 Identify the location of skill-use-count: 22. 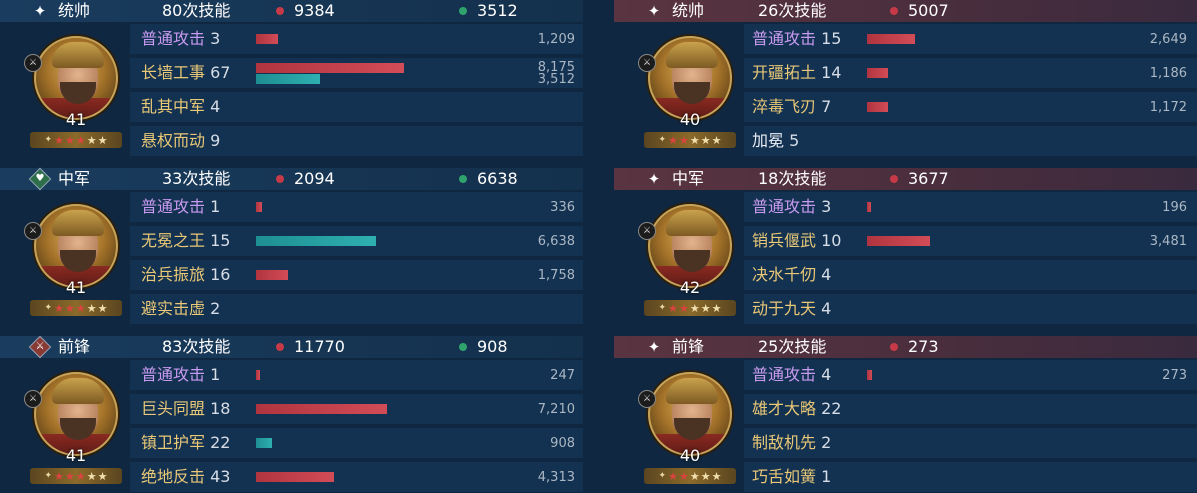
(220, 442).